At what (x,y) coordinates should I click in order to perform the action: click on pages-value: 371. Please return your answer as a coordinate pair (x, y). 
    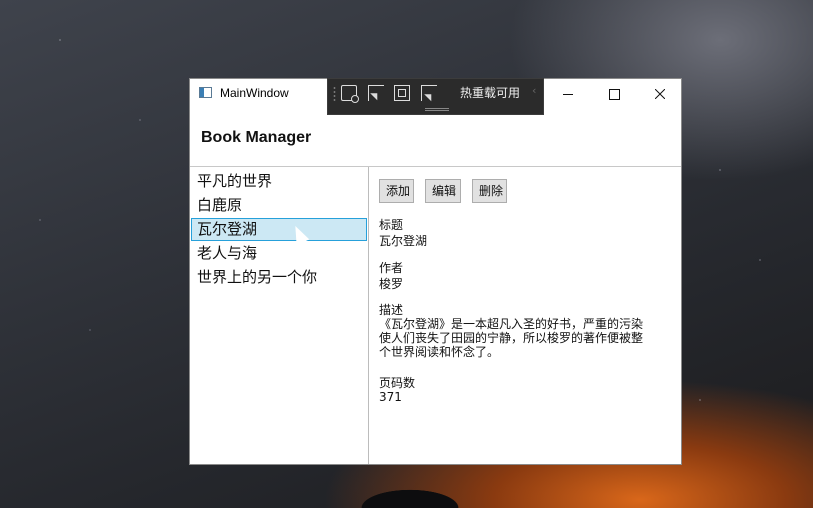
    Looking at the image, I should click on (390, 397).